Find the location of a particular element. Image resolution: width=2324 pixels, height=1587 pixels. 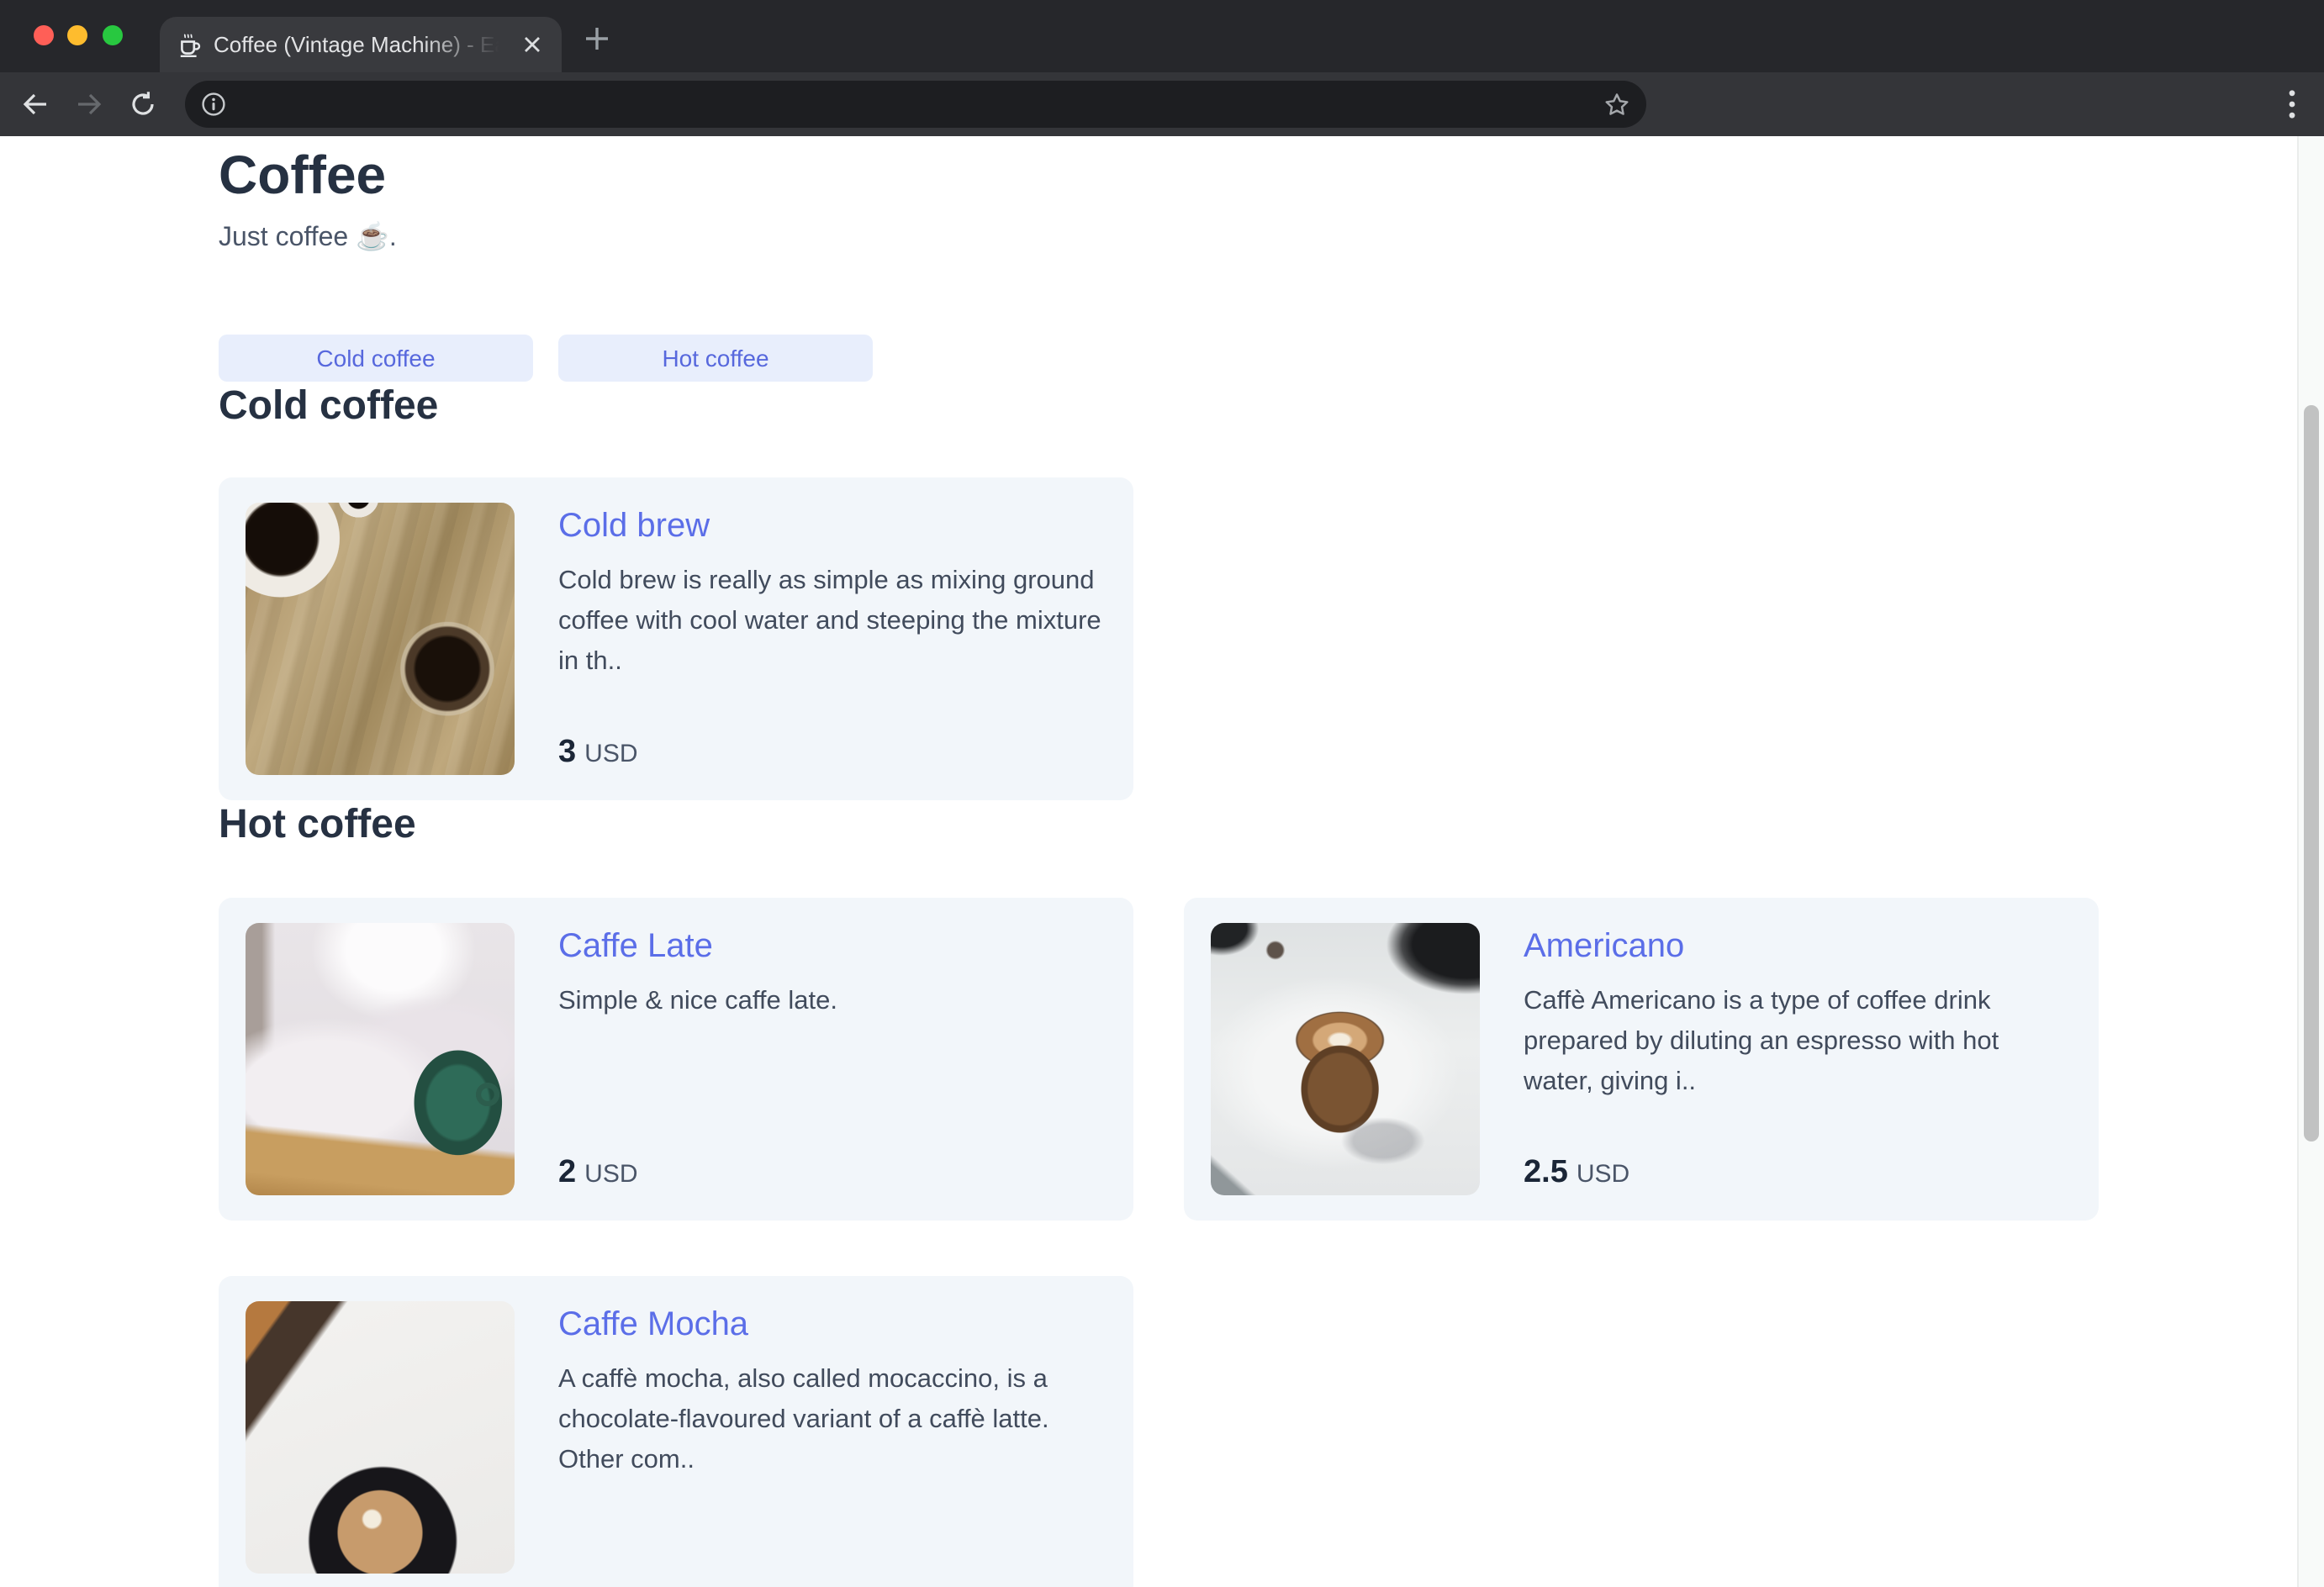

page-scrollbar-track is located at coordinates (2310, 862).